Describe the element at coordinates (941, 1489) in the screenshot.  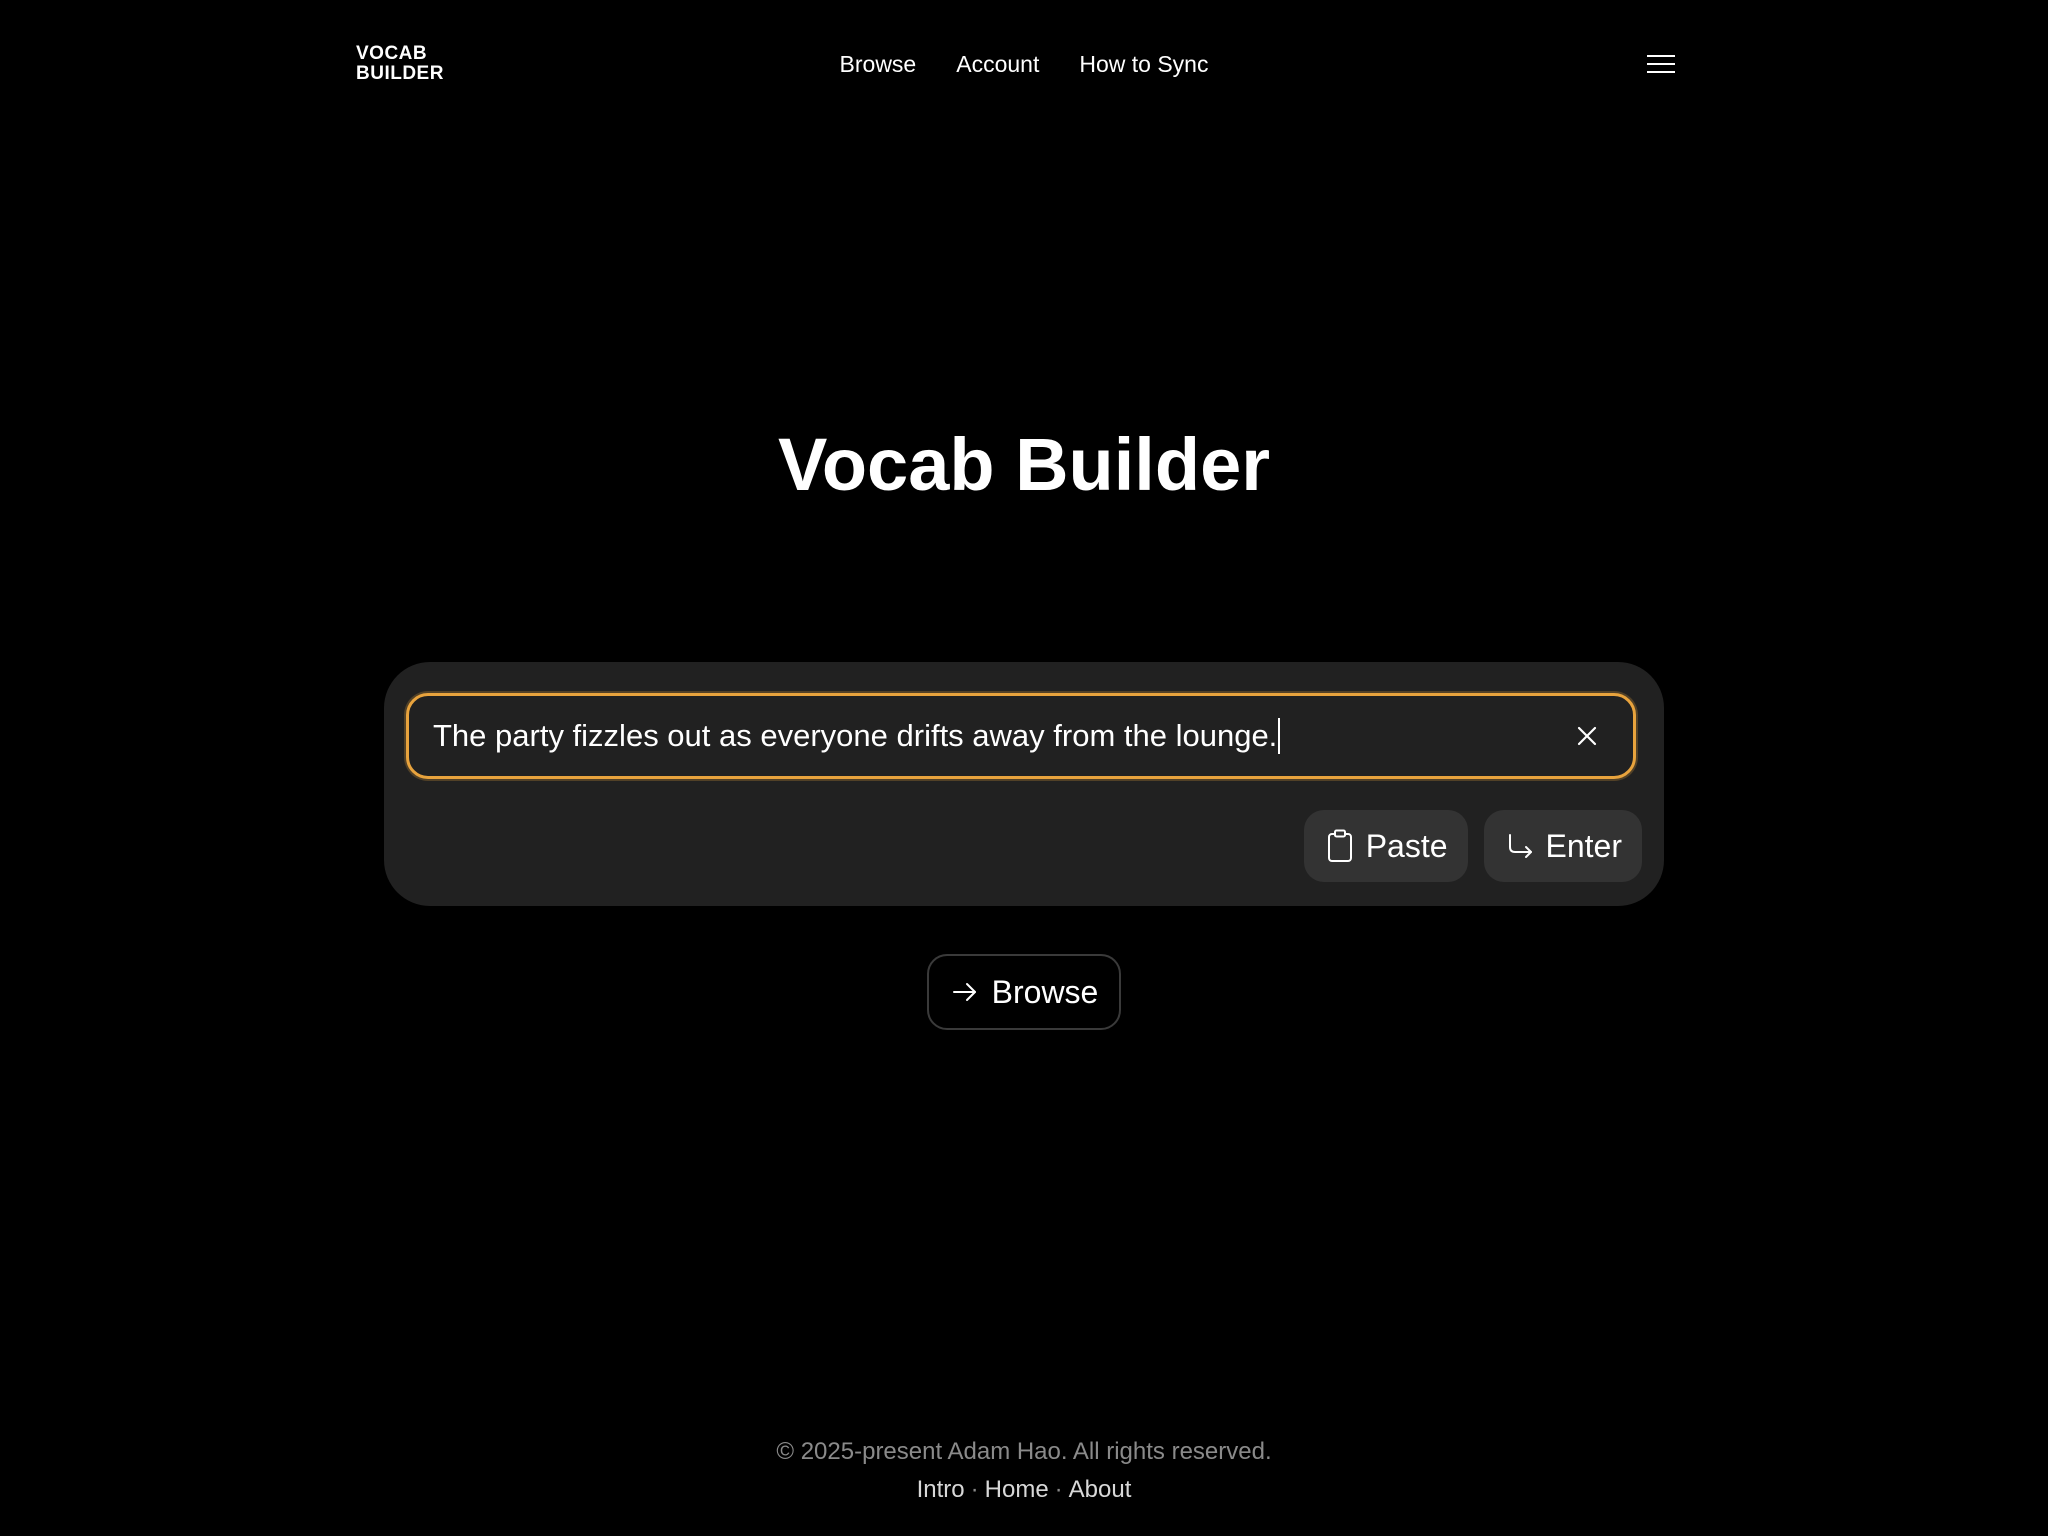
I see `footer-intro-link: Intro` at that location.